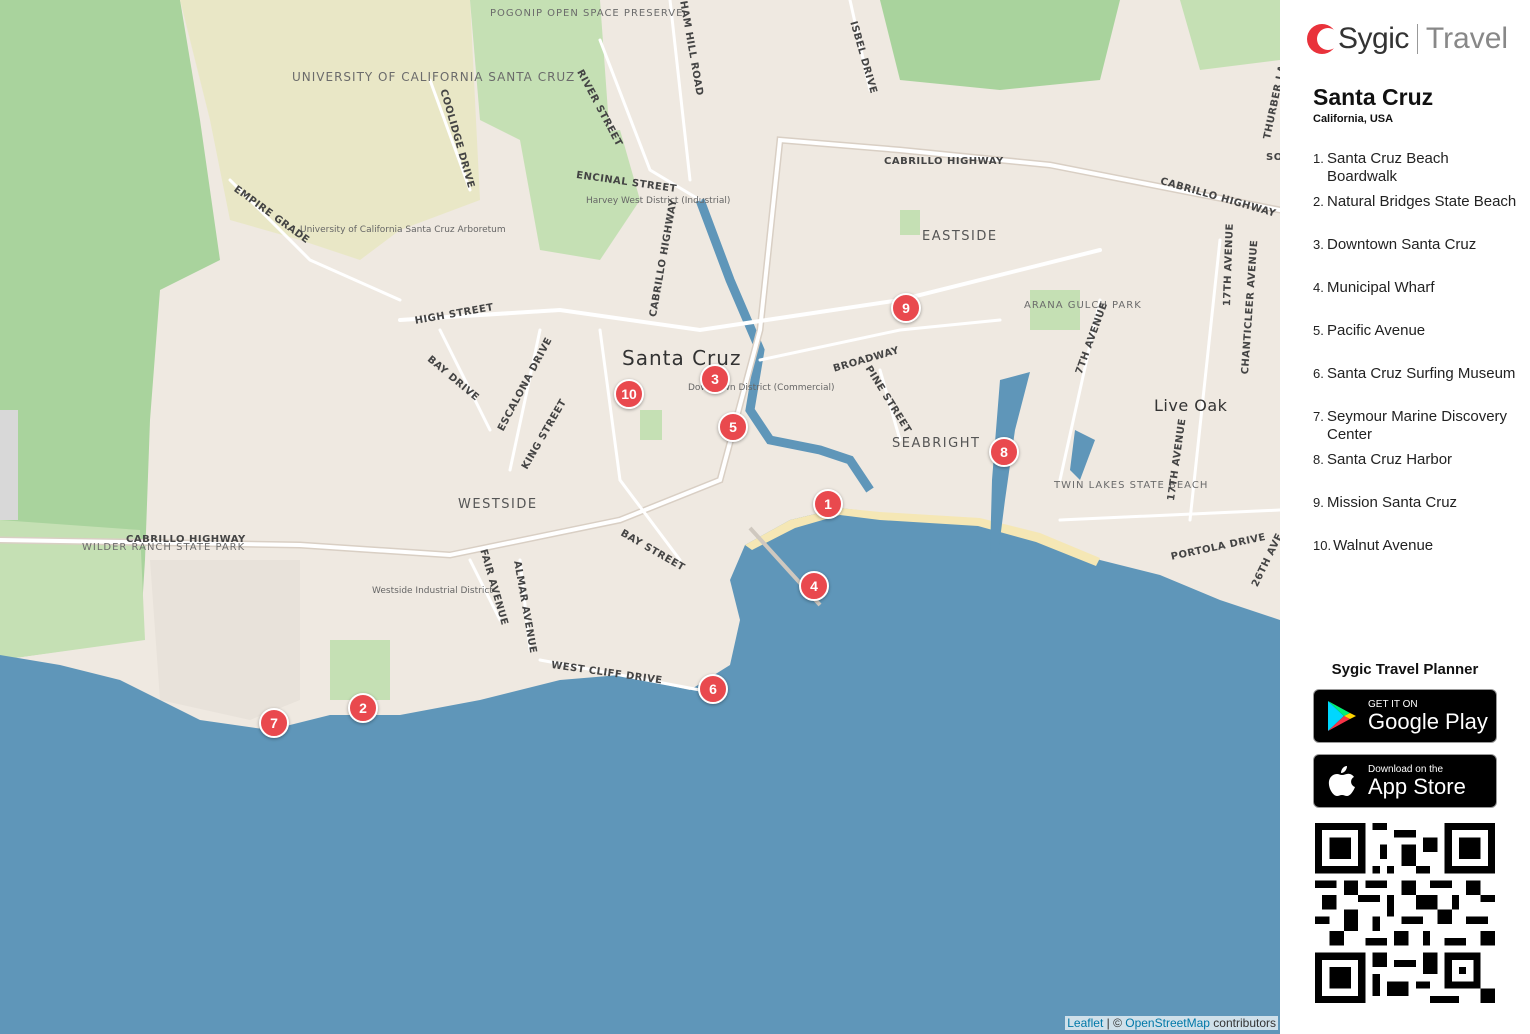  I want to click on map-marker-9: 9, so click(906, 308).